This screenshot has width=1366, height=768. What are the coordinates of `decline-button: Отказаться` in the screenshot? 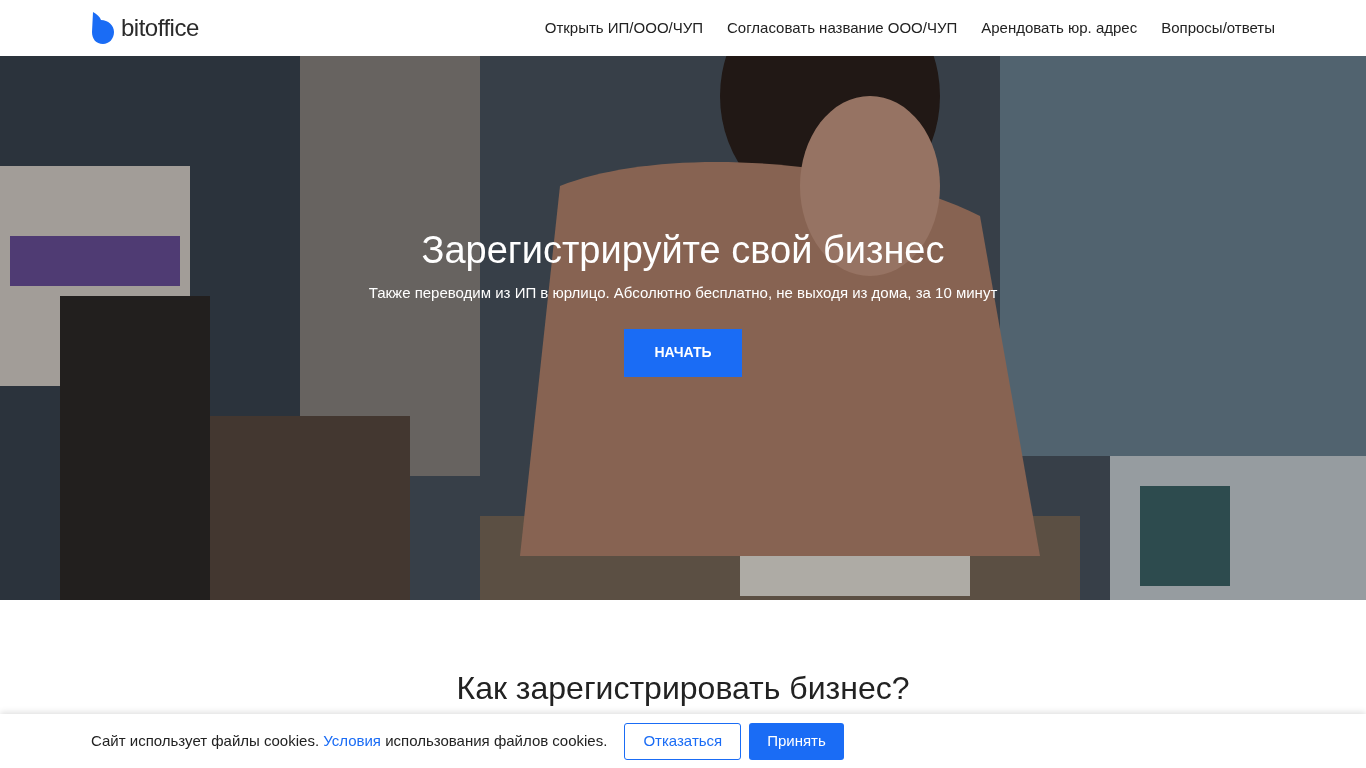 It's located at (683, 741).